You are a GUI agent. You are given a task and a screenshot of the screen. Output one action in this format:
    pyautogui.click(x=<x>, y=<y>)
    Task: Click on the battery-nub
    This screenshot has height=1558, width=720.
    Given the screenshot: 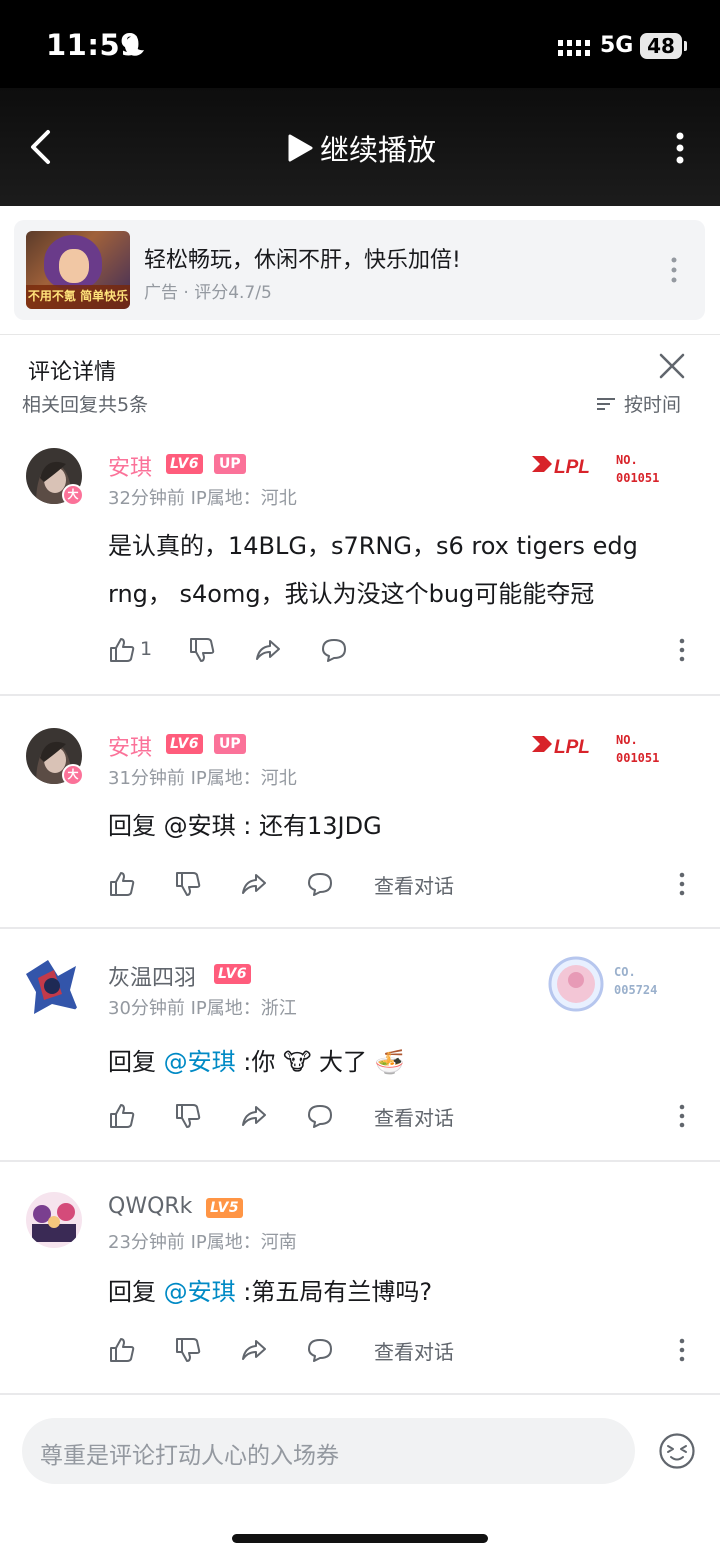 What is the action you would take?
    pyautogui.click(x=685, y=46)
    